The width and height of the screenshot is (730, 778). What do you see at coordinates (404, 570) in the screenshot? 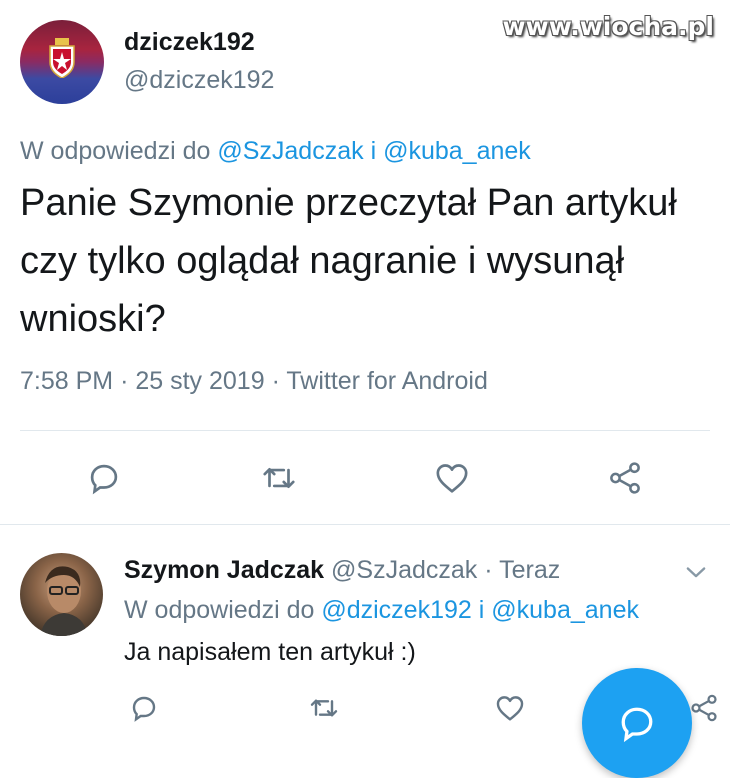
I see `reply-author-handle: @SzJadczak` at bounding box center [404, 570].